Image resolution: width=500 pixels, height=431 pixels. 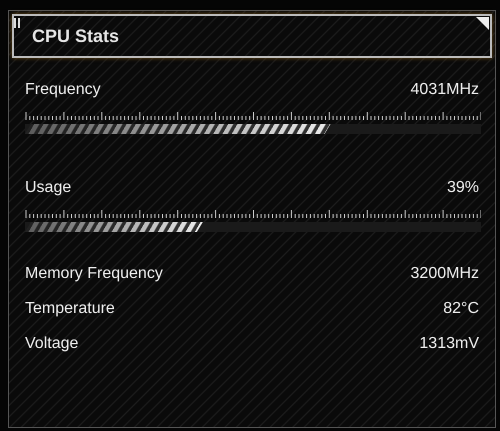 What do you see at coordinates (63, 90) in the screenshot?
I see `meter-label: Frequency` at bounding box center [63, 90].